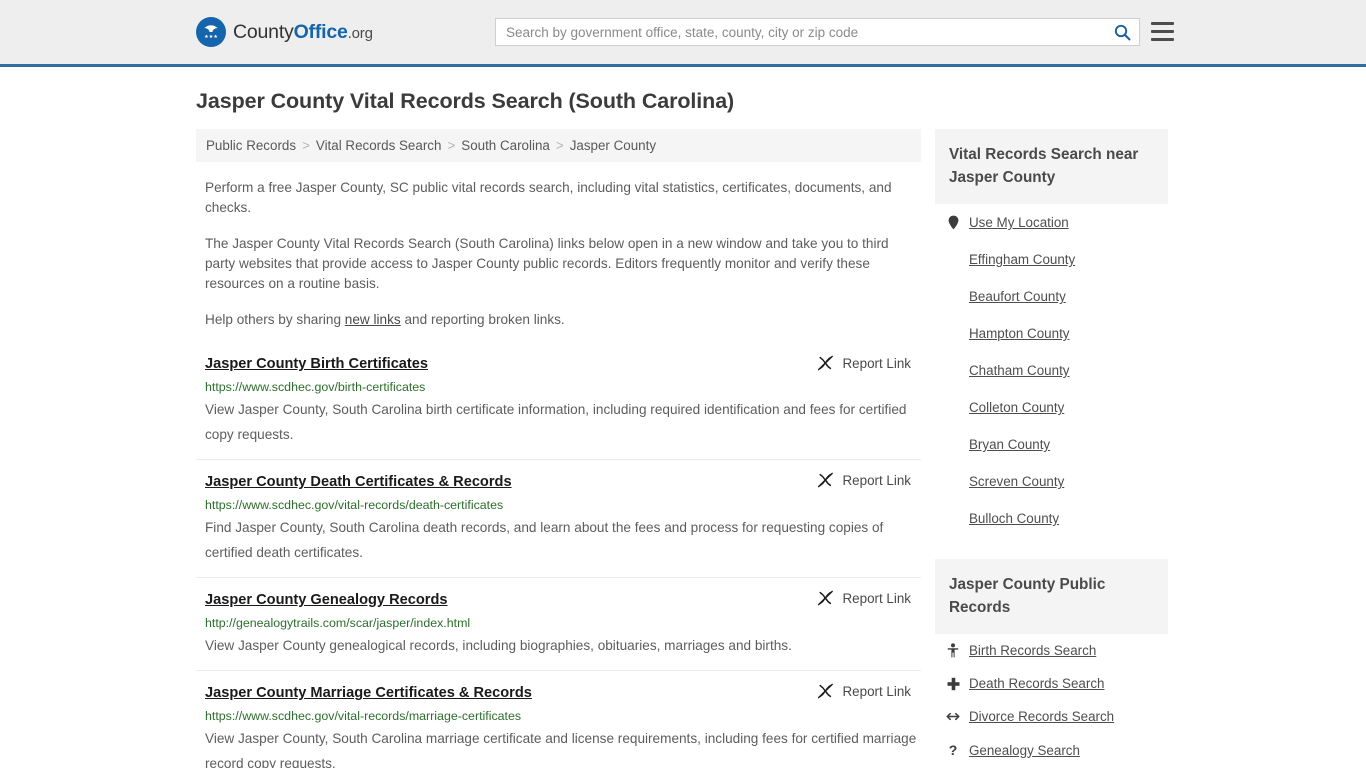  Describe the element at coordinates (1019, 333) in the screenshot. I see `nearby-county-link: Hampton County` at that location.